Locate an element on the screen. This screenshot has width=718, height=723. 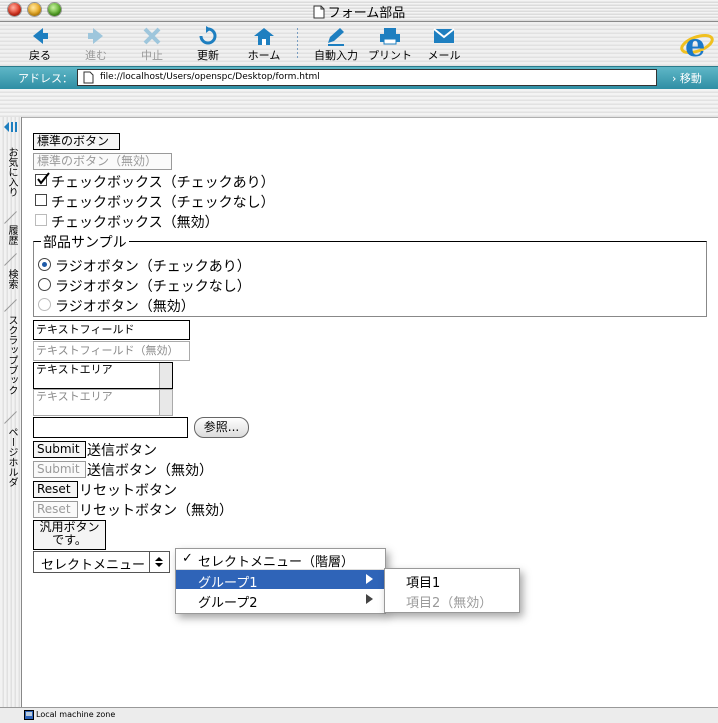
radio-unchecked is located at coordinates (44, 284).